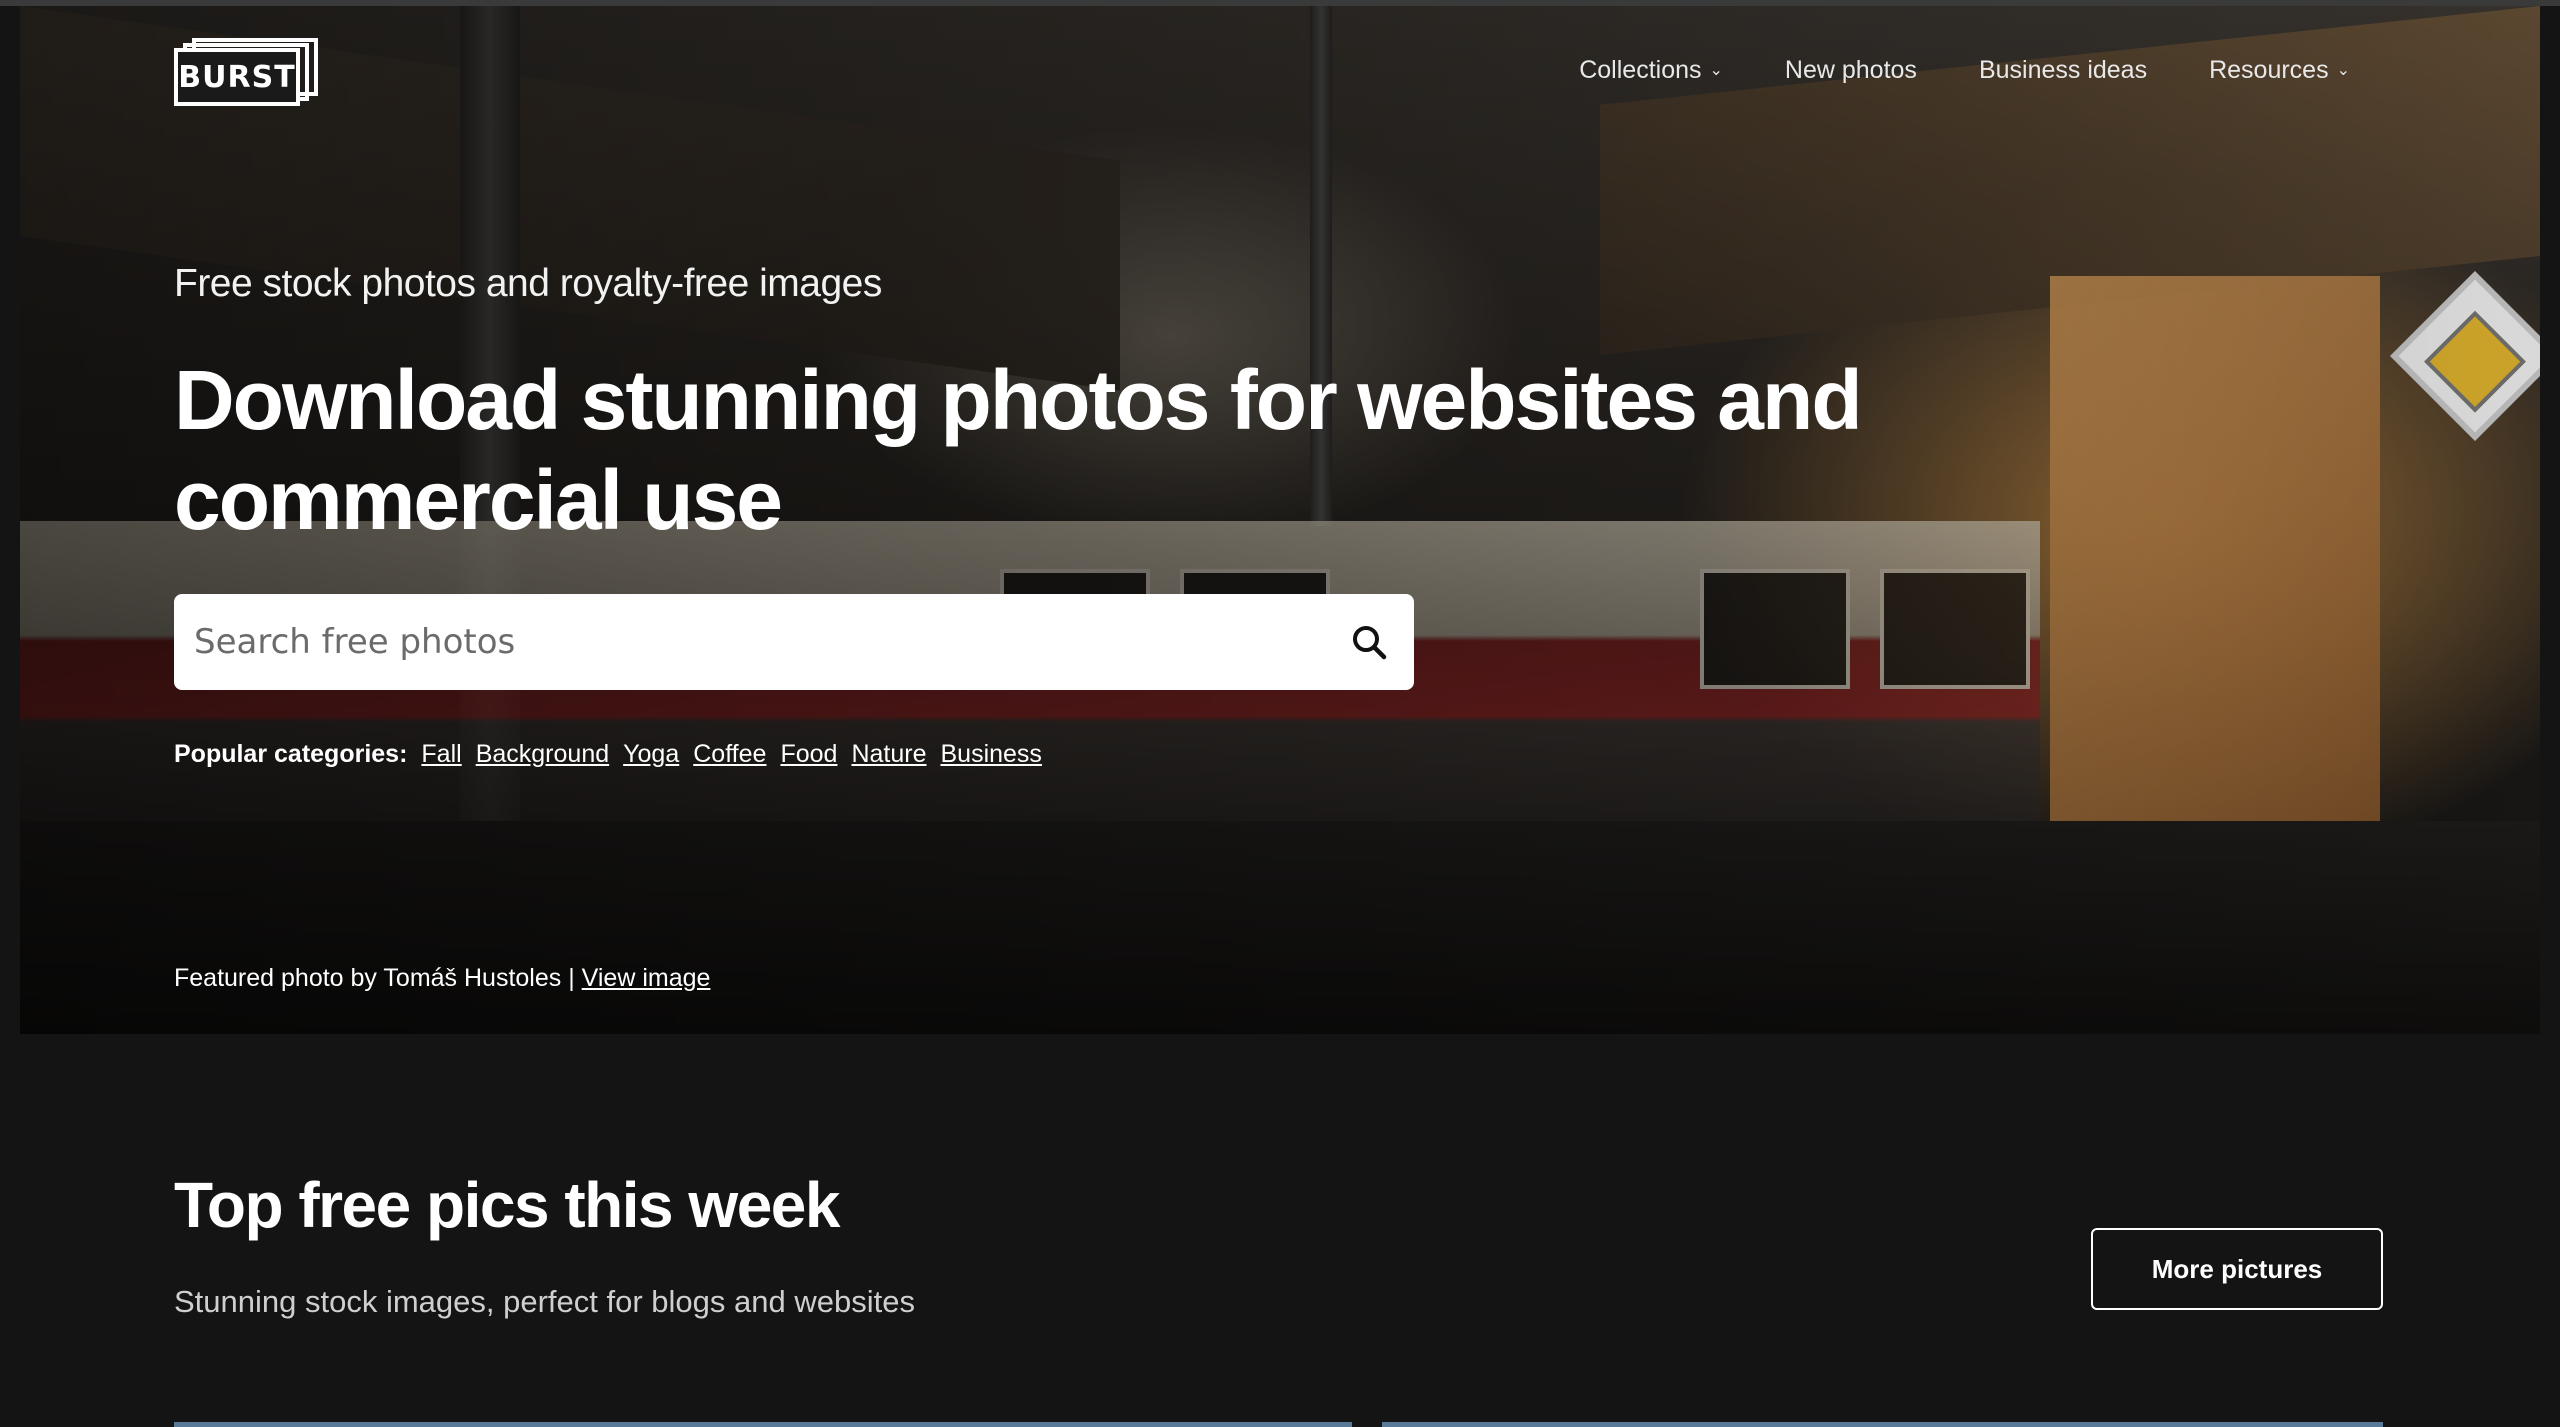 The width and height of the screenshot is (2560, 1427). I want to click on search-input, so click(769, 642).